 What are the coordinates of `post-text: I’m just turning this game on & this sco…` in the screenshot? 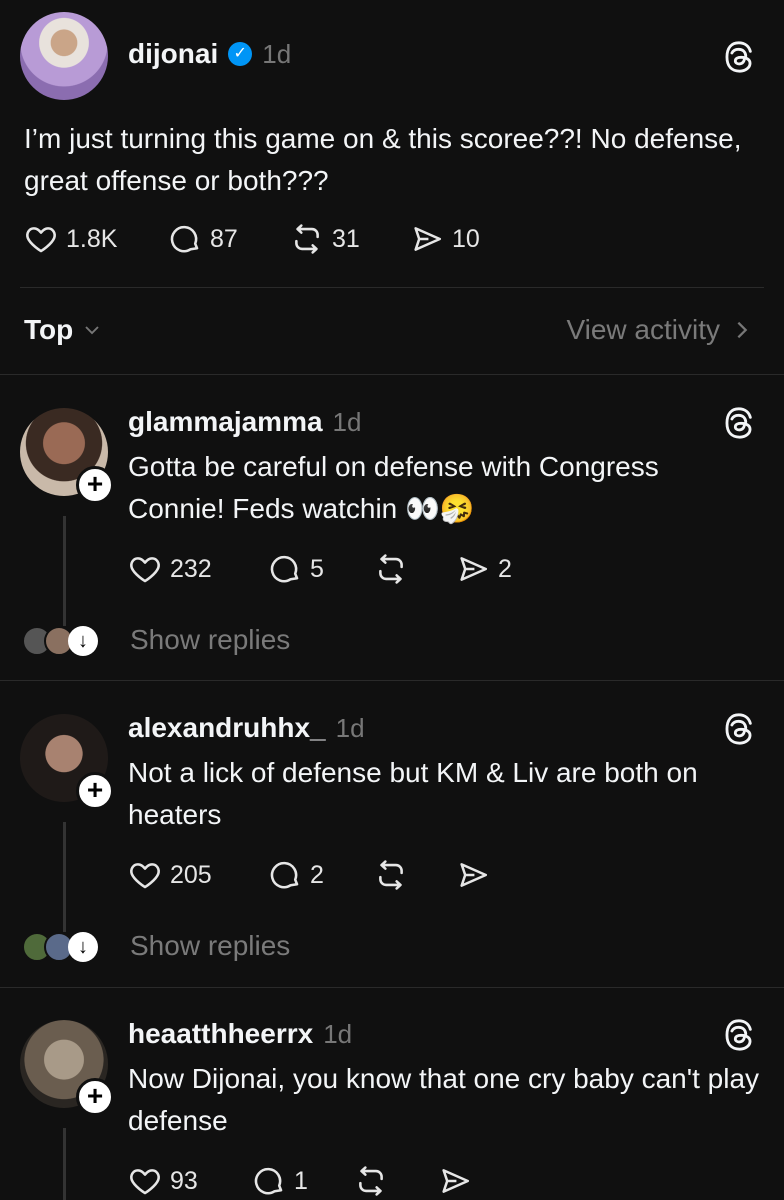 It's located at (383, 159).